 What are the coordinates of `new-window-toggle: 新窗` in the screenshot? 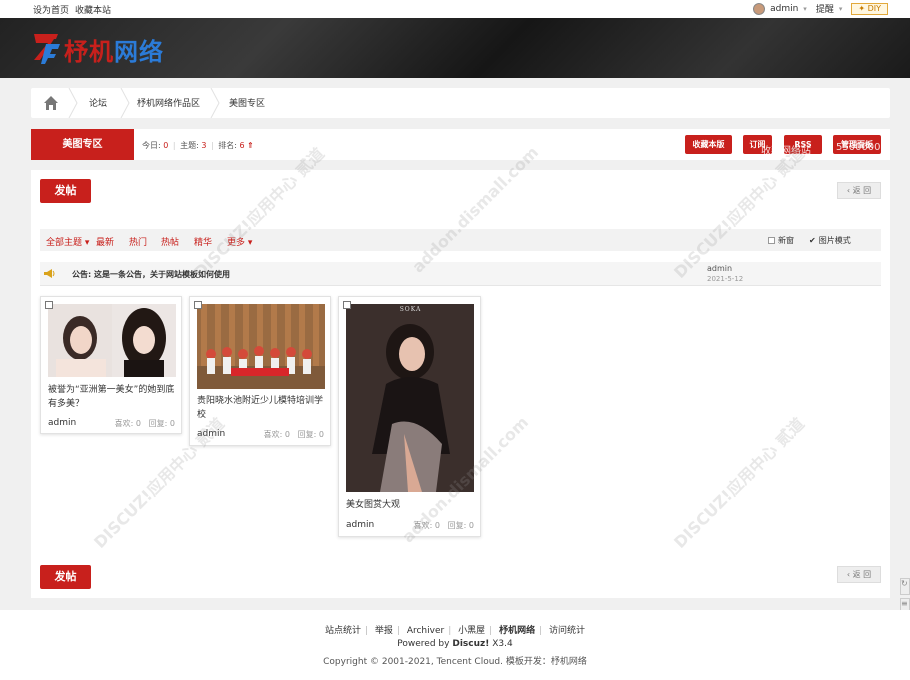 It's located at (781, 240).